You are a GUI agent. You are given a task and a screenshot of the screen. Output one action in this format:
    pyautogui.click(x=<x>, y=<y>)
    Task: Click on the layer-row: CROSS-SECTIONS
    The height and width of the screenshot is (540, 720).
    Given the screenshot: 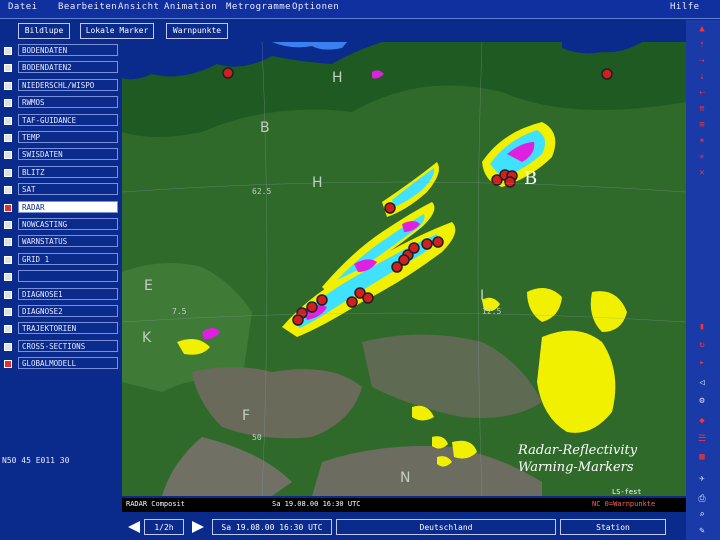 What is the action you would take?
    pyautogui.click(x=62, y=346)
    